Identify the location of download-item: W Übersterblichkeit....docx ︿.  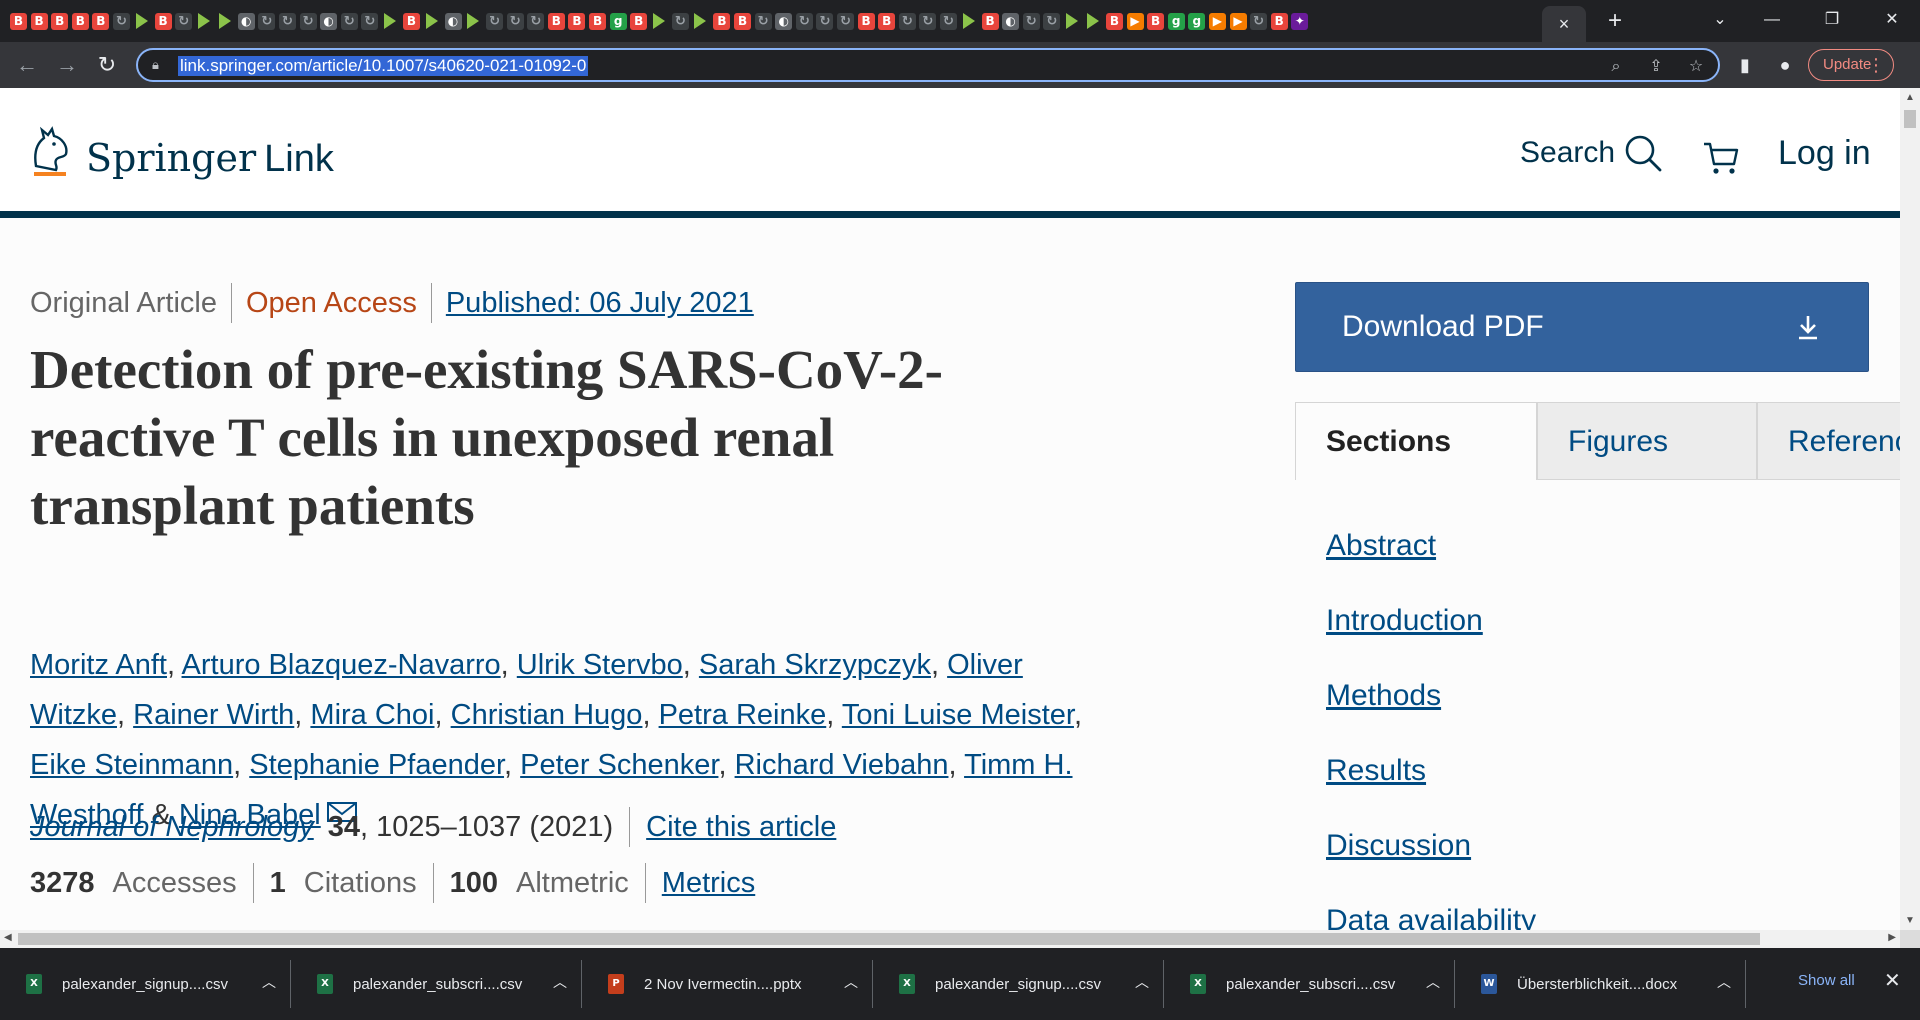
(1600, 984).